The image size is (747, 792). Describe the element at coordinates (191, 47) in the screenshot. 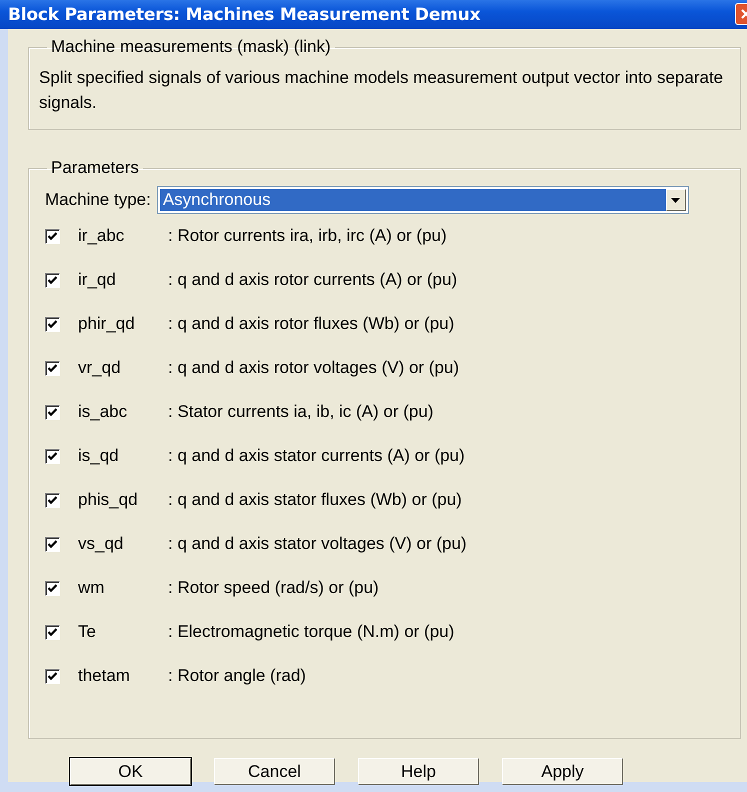

I see `group-title: Machine measurements (mask) (link)` at that location.